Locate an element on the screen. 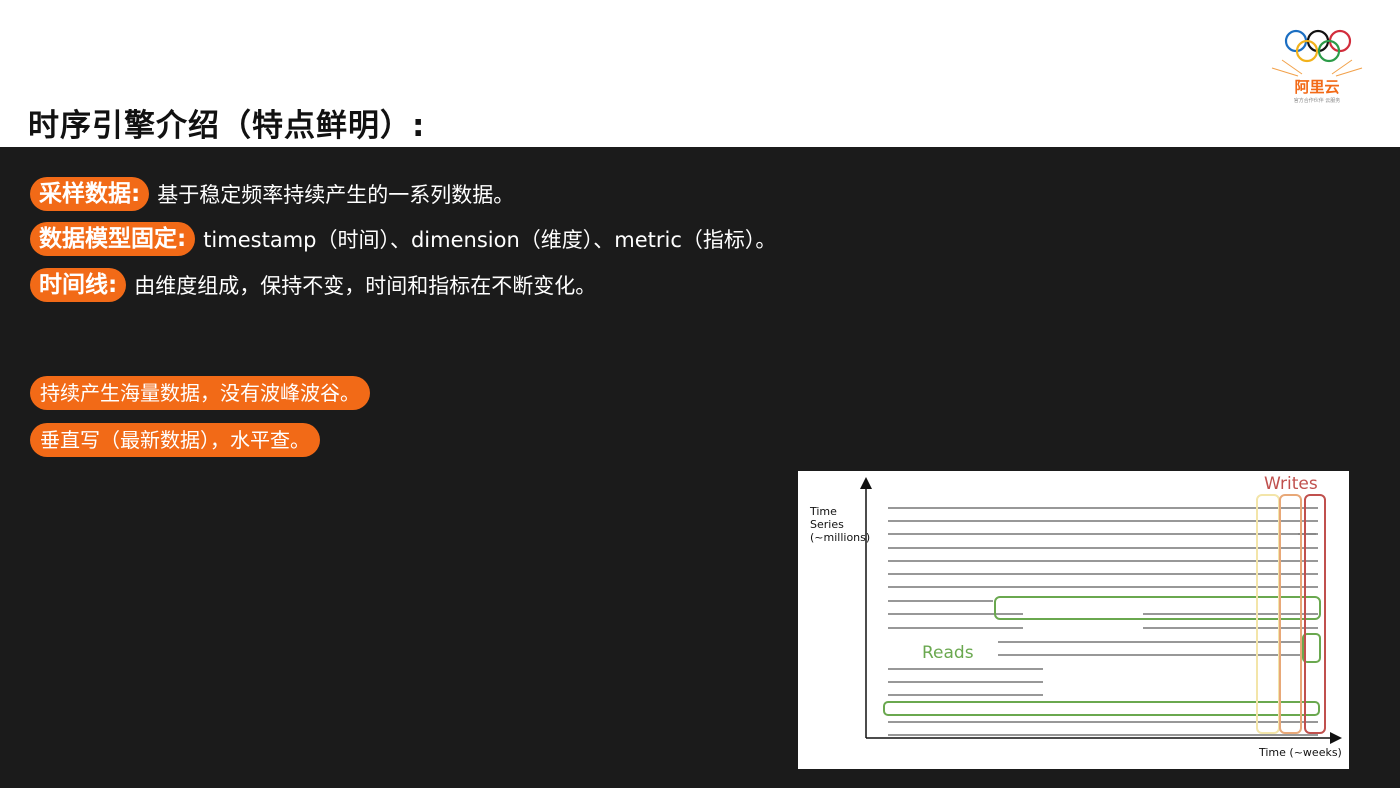 This screenshot has width=1400, height=788. reads-label: Reads is located at coordinates (948, 653).